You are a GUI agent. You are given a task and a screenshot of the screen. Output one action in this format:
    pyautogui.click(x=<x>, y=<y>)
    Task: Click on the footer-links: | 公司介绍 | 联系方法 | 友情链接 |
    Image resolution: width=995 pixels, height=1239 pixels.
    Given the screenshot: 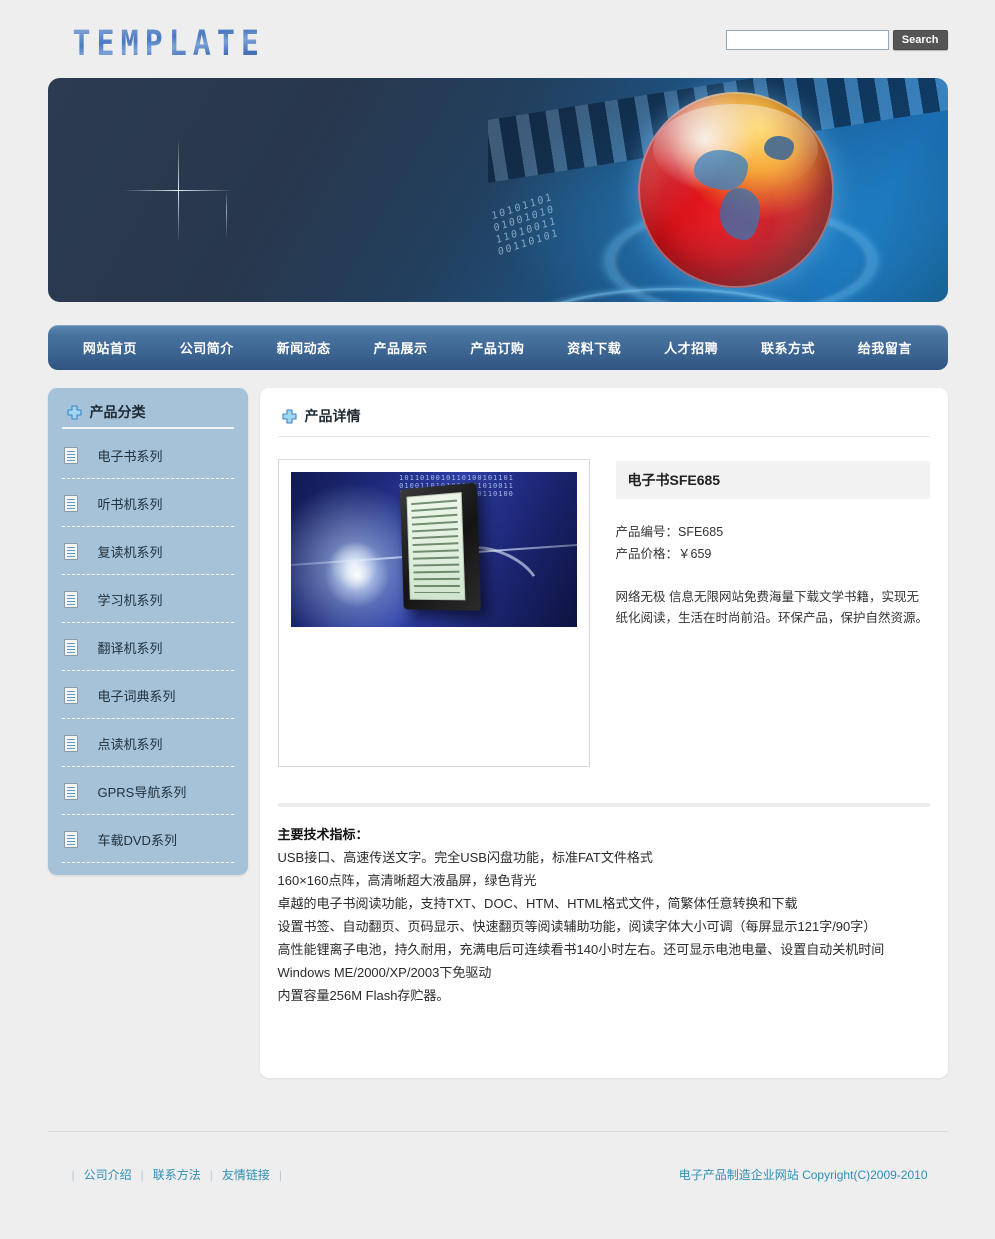 What is the action you would take?
    pyautogui.click(x=165, y=1174)
    